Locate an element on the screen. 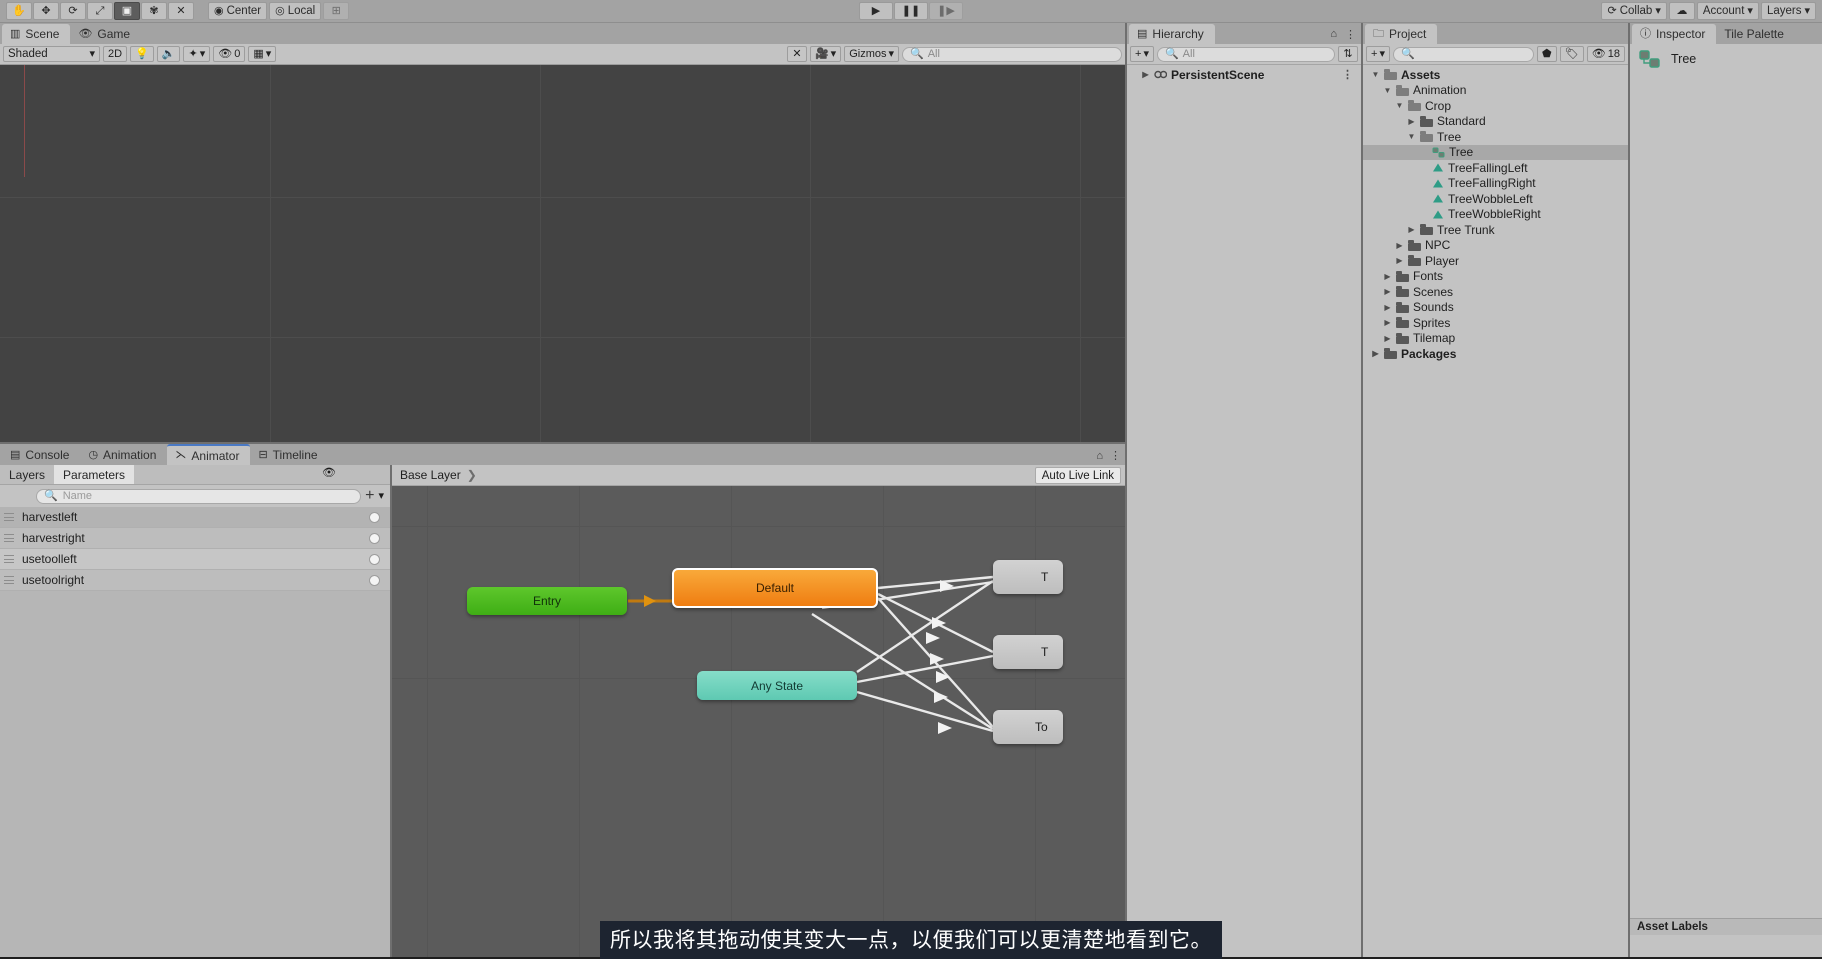 The width and height of the screenshot is (1822, 959). project-item-tree: ▼ Tree is located at coordinates (1495, 137).